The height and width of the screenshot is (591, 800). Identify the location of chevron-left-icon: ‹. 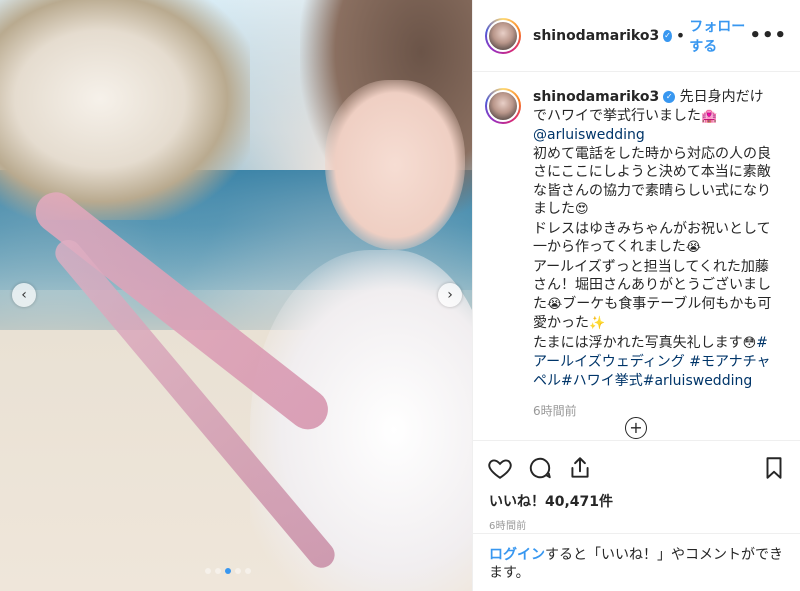
(24, 295).